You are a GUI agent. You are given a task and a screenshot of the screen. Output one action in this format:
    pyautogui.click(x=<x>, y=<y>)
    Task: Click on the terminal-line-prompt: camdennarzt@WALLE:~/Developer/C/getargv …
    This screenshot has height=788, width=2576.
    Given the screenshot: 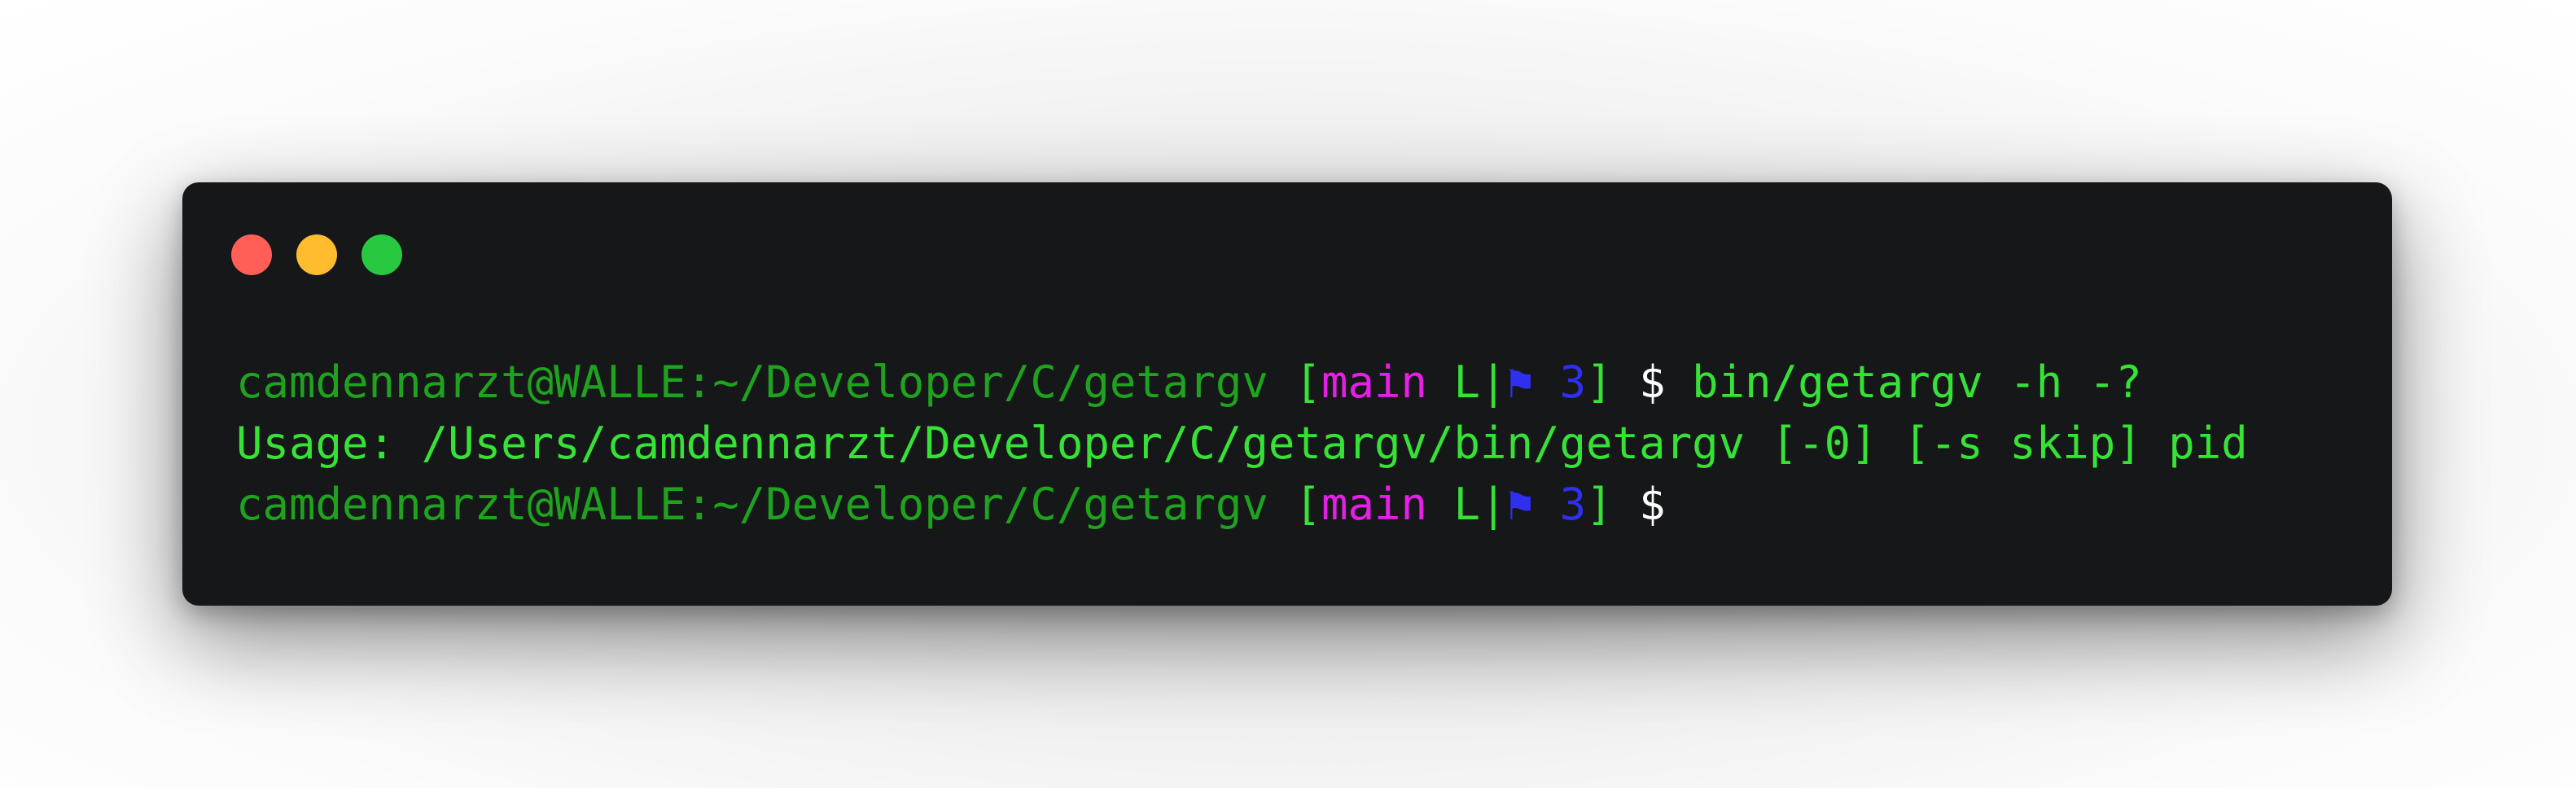 What is the action you would take?
    pyautogui.click(x=1297, y=504)
    